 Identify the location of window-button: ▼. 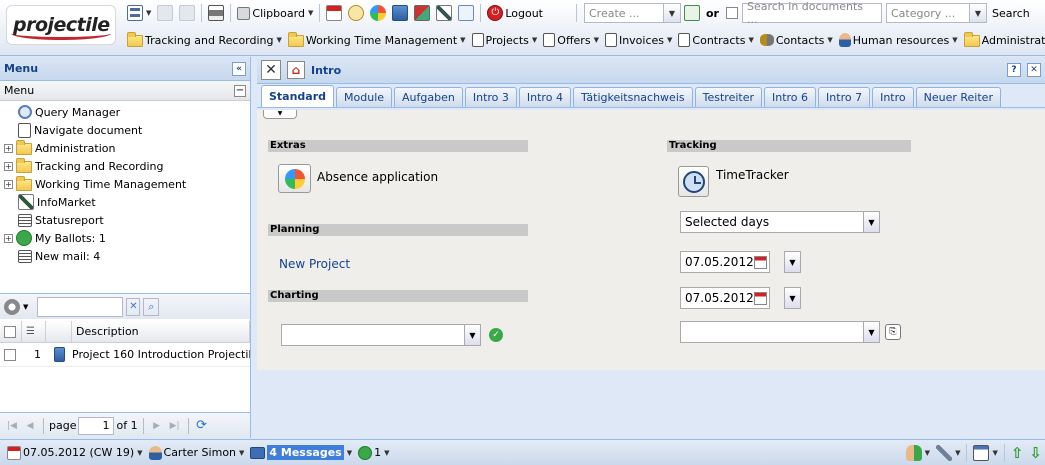
(985, 453).